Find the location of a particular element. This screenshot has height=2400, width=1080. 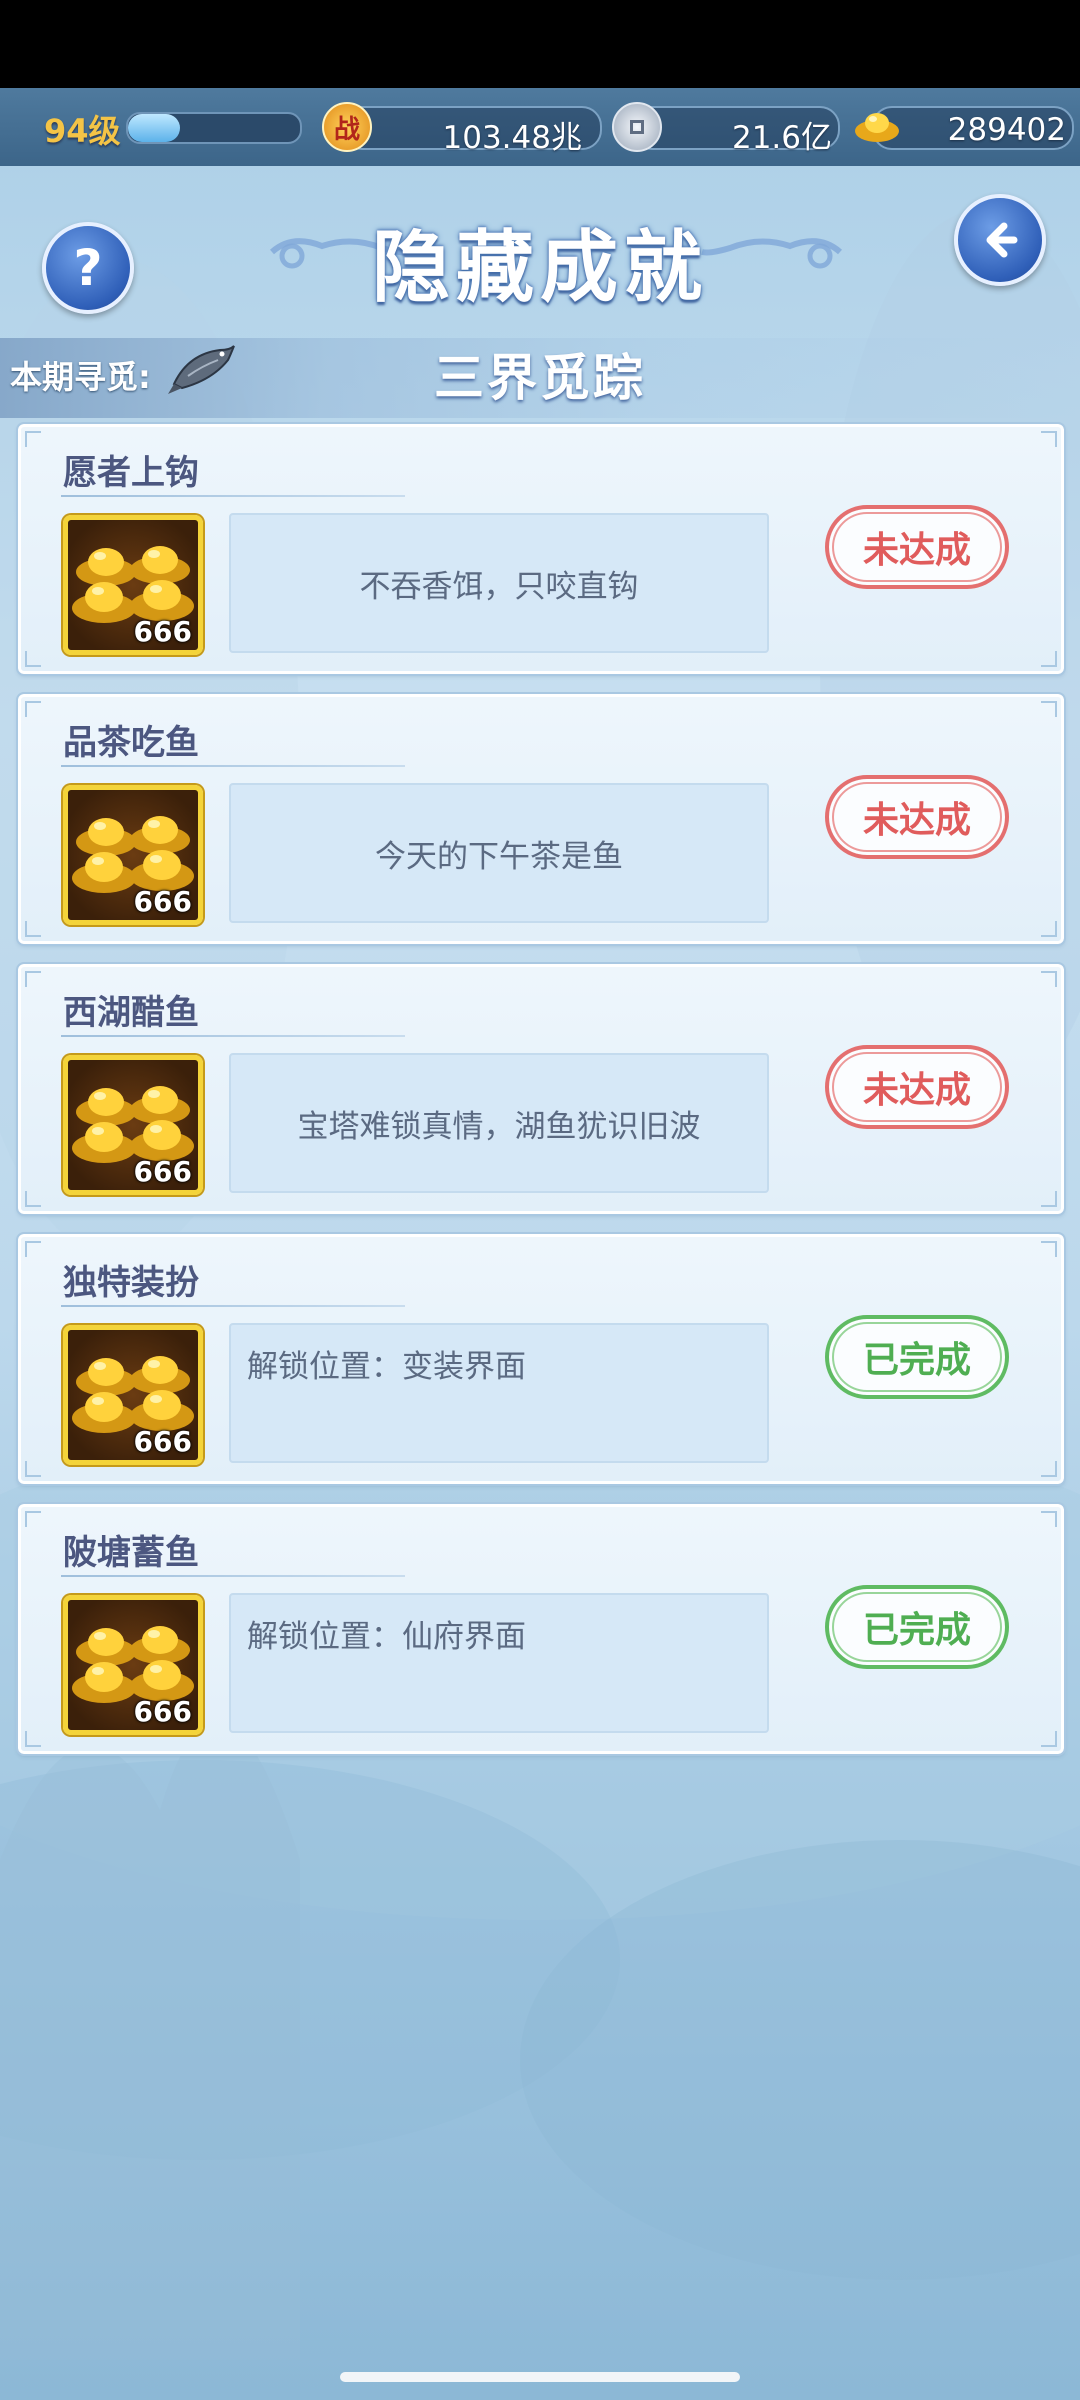

home-indicator is located at coordinates (540, 2377).